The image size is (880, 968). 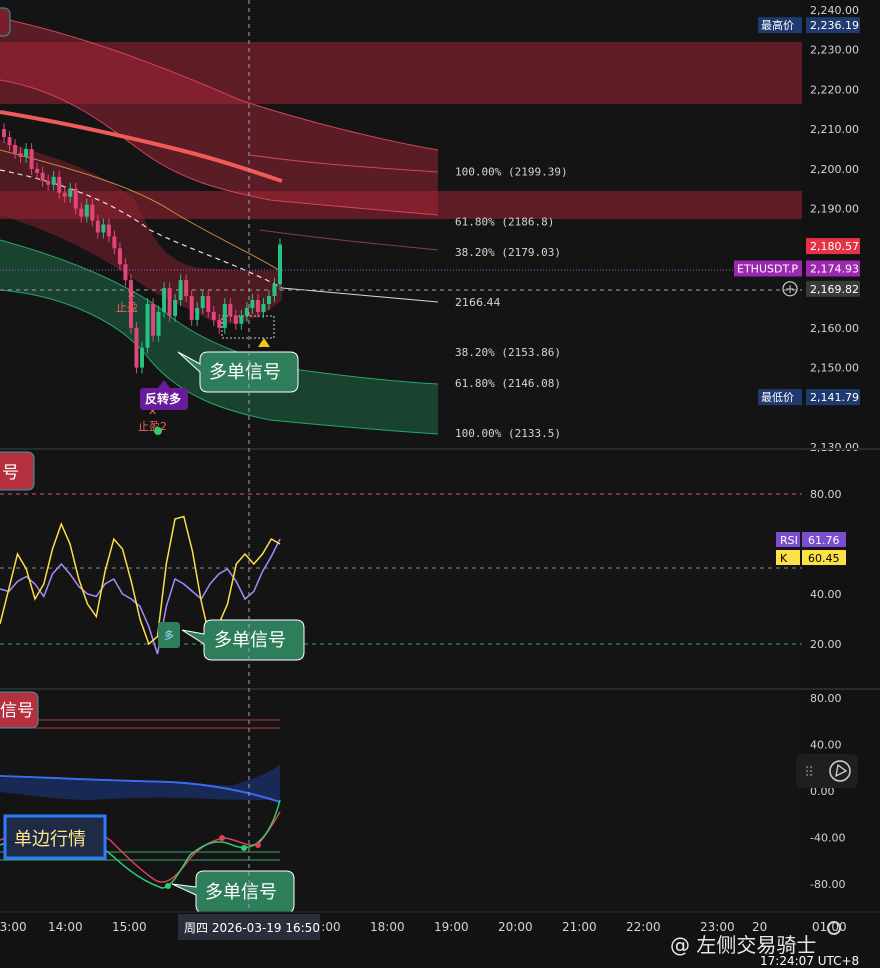 I want to click on price-tick-label: 2,240.00, so click(x=834, y=10).